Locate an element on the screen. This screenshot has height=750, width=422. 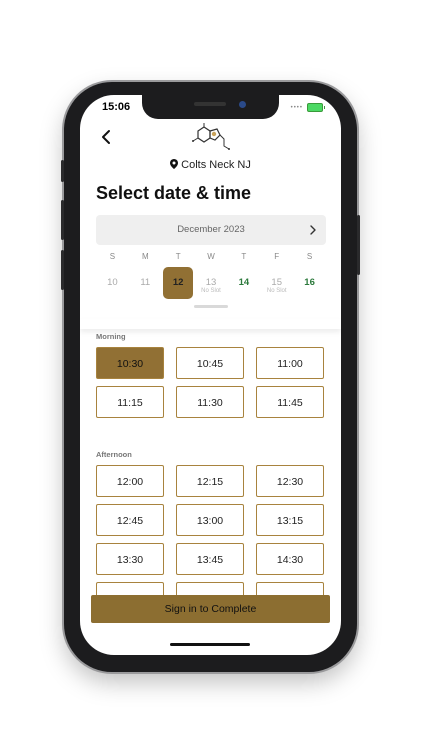
day-number: 16 is located at coordinates (309, 282).